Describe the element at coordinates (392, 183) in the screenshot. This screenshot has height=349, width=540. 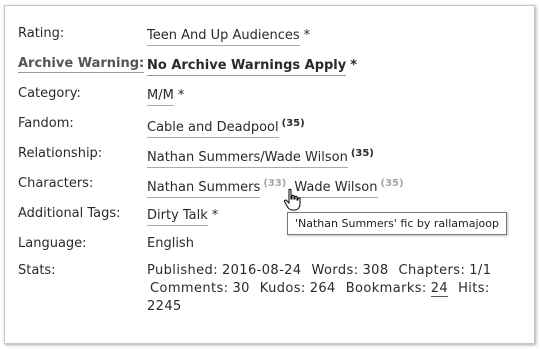
I see `character-count: (35)` at that location.